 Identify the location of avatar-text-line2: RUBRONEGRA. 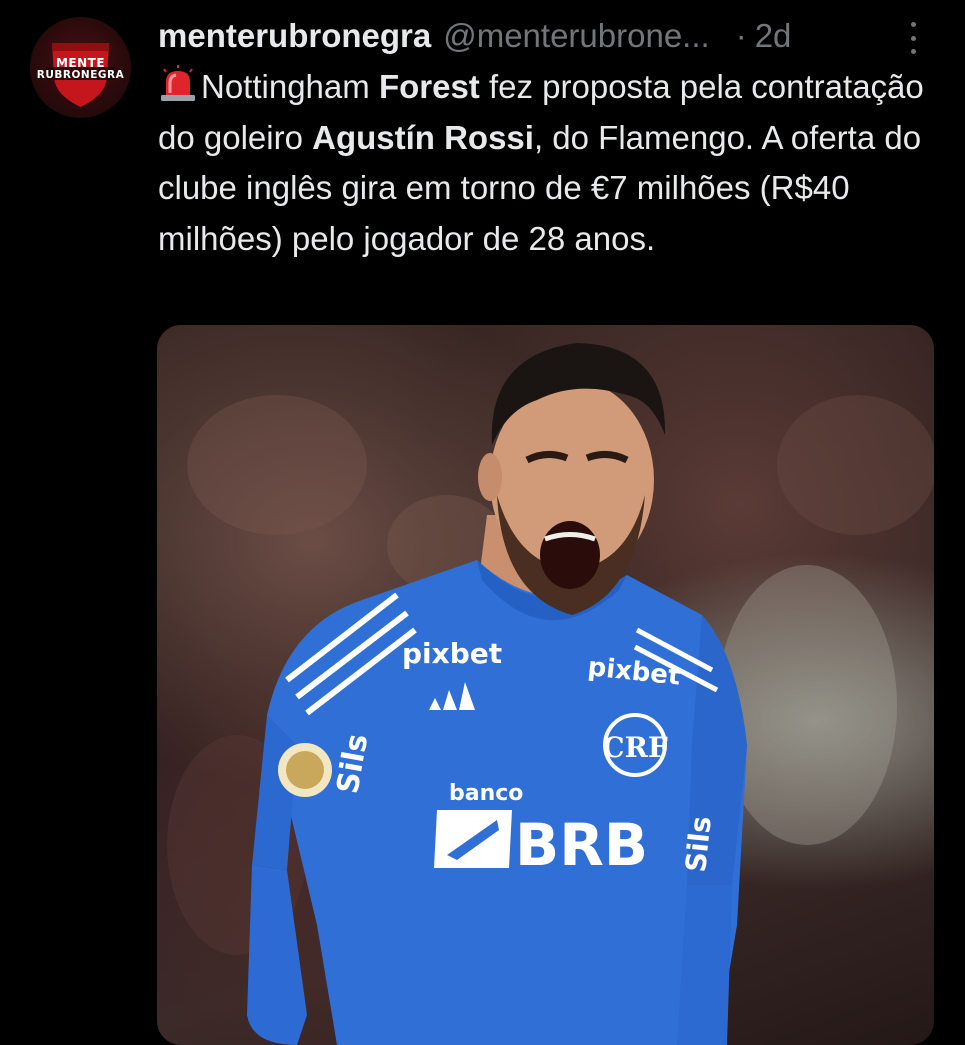
(80, 75).